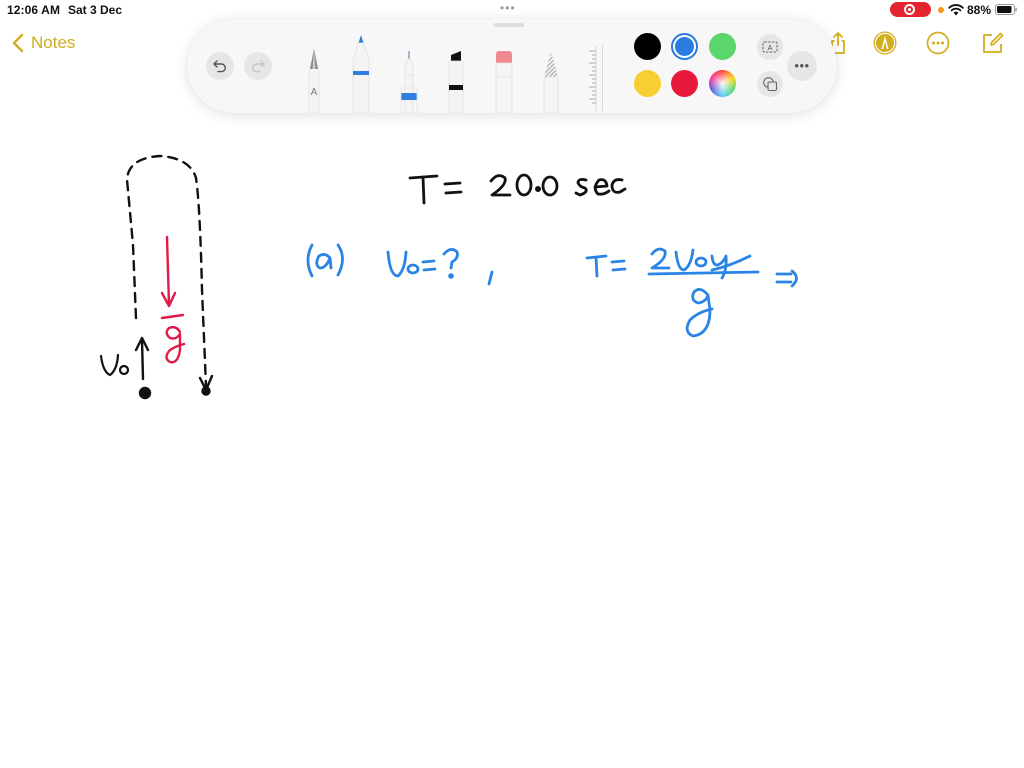  I want to click on battery-icon, so click(1006, 9).